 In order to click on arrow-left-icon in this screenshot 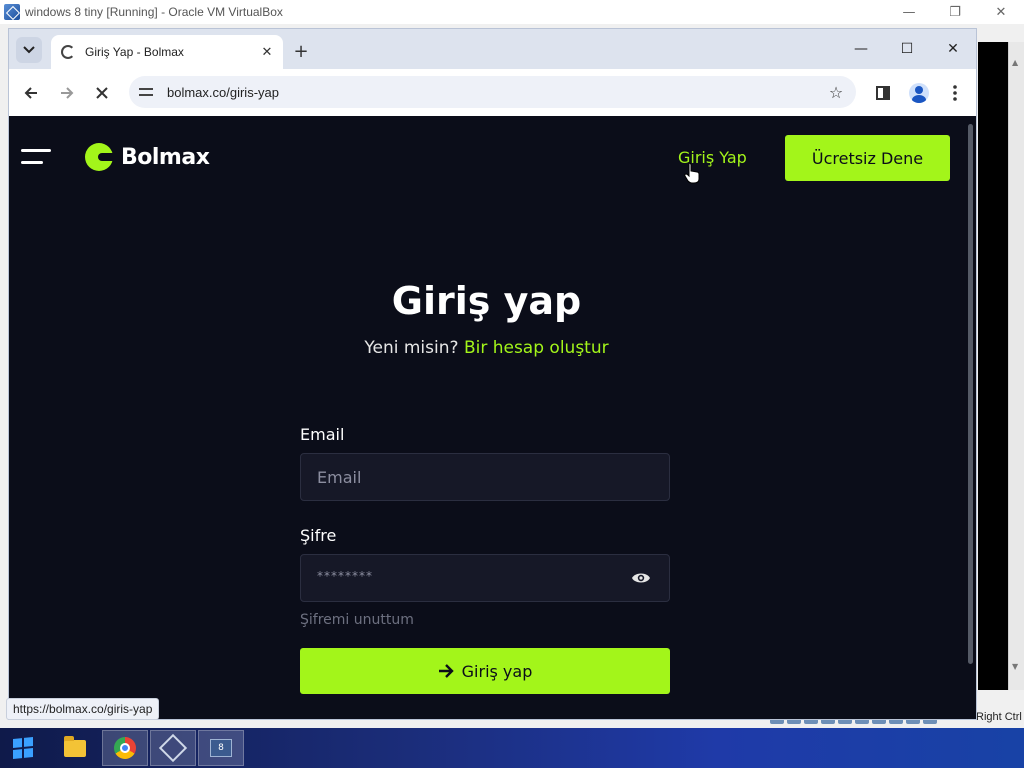, I will do `click(30, 93)`.